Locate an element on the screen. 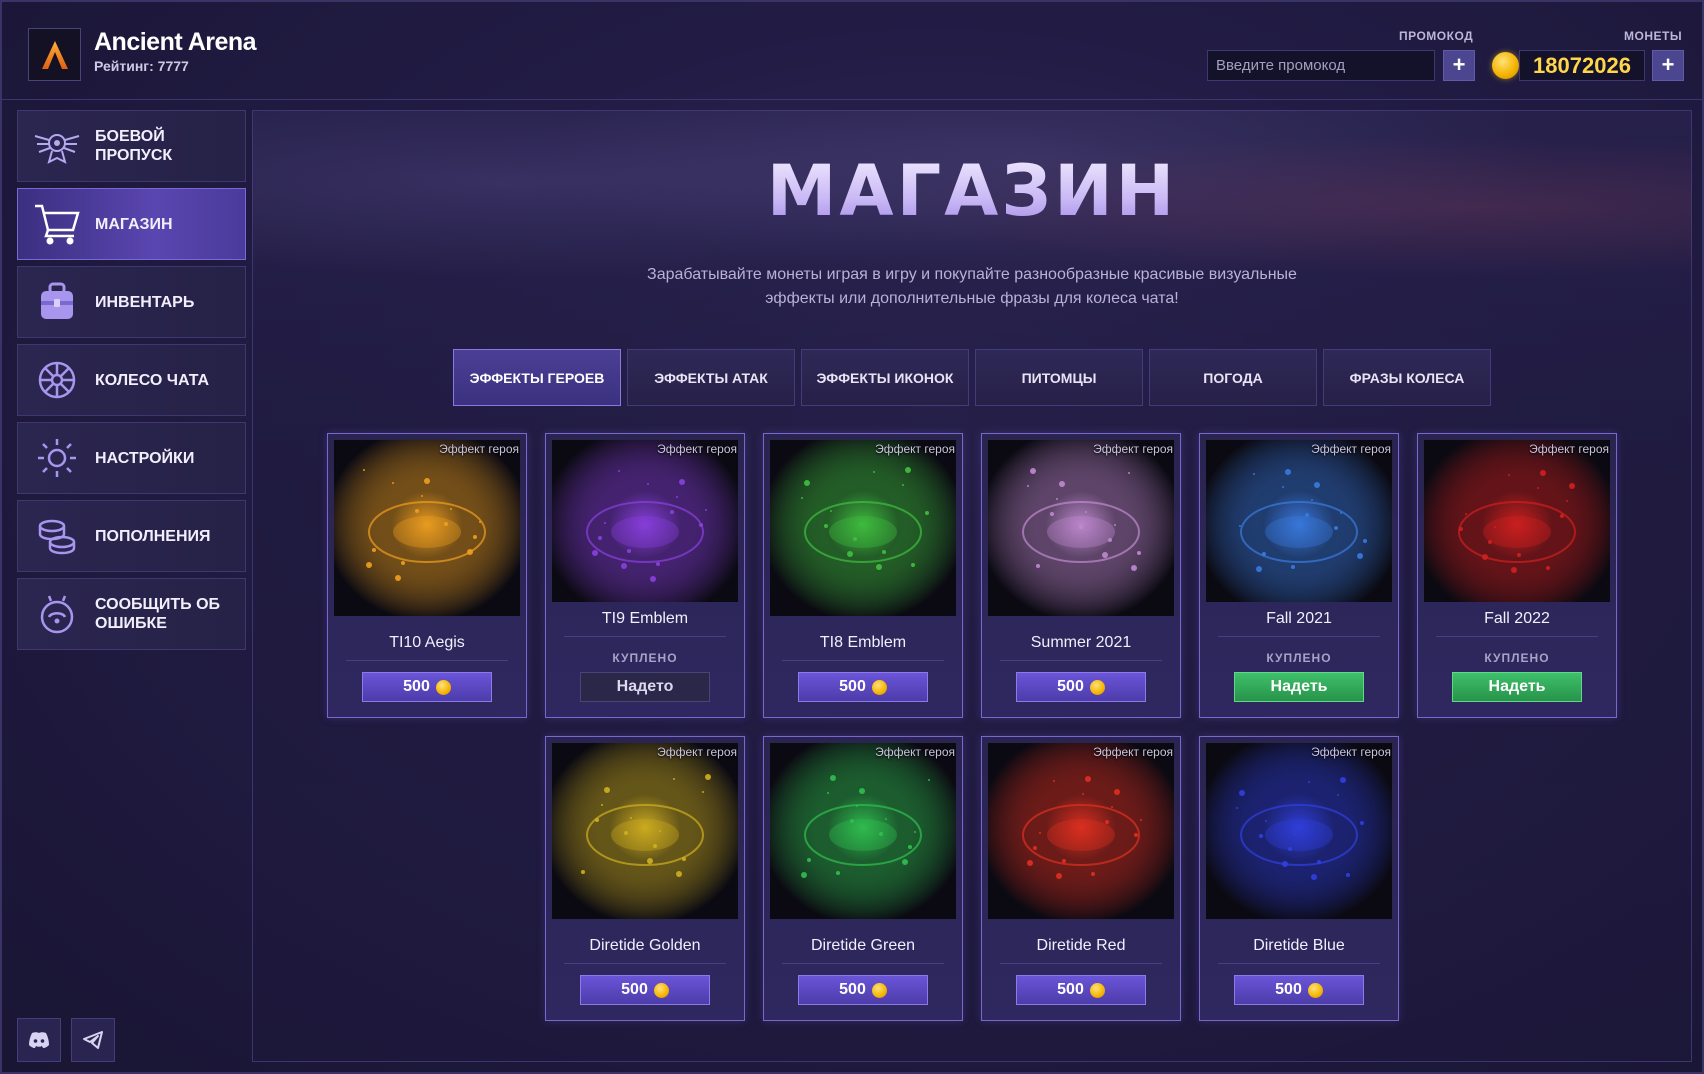 This screenshot has height=1074, width=1704. sidebar-item-inventory: Инвентарь is located at coordinates (131, 302).